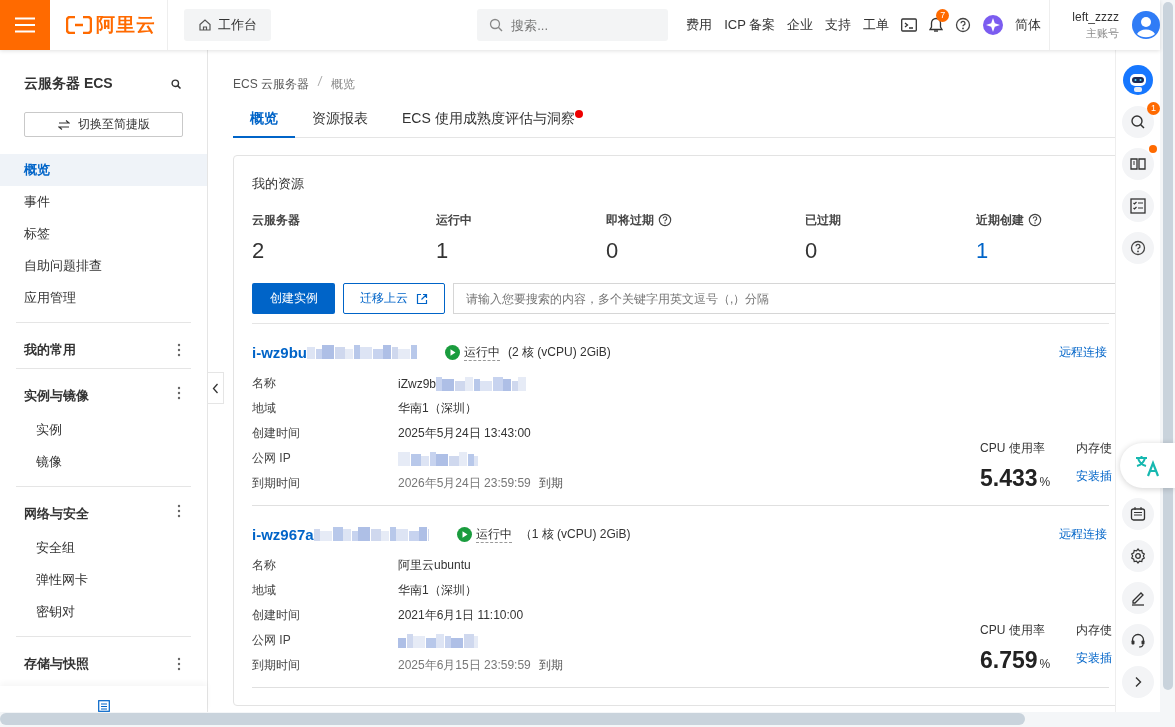 Image resolution: width=1175 pixels, height=727 pixels. I want to click on sidebar-item: 事件, so click(103, 202).